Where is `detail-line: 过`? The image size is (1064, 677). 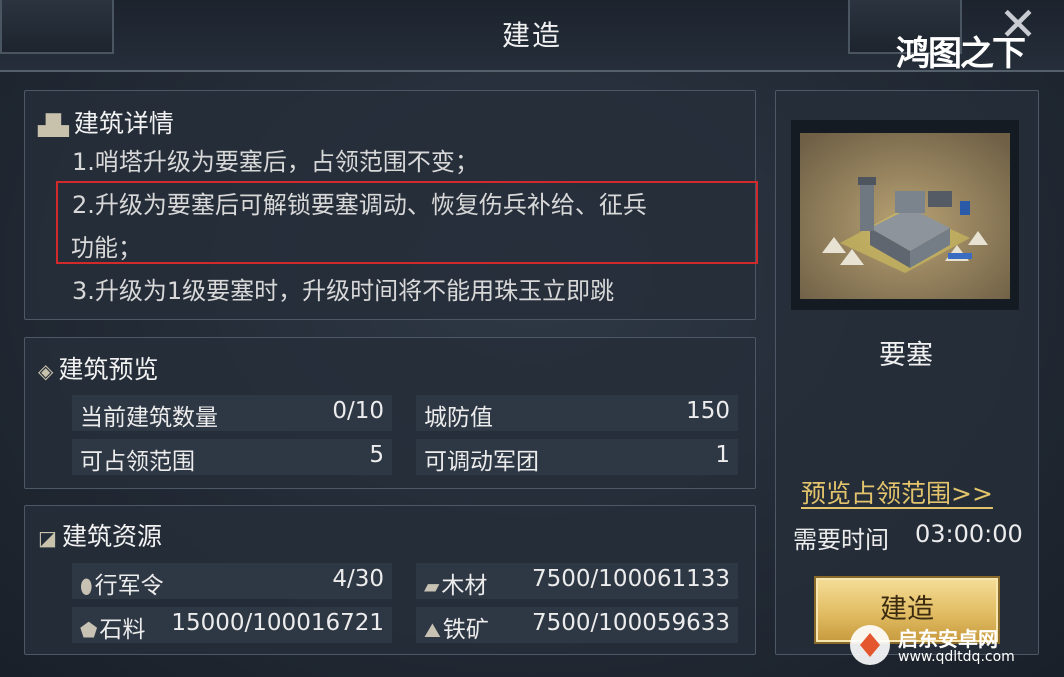
detail-line: 过 is located at coordinates (412, 315).